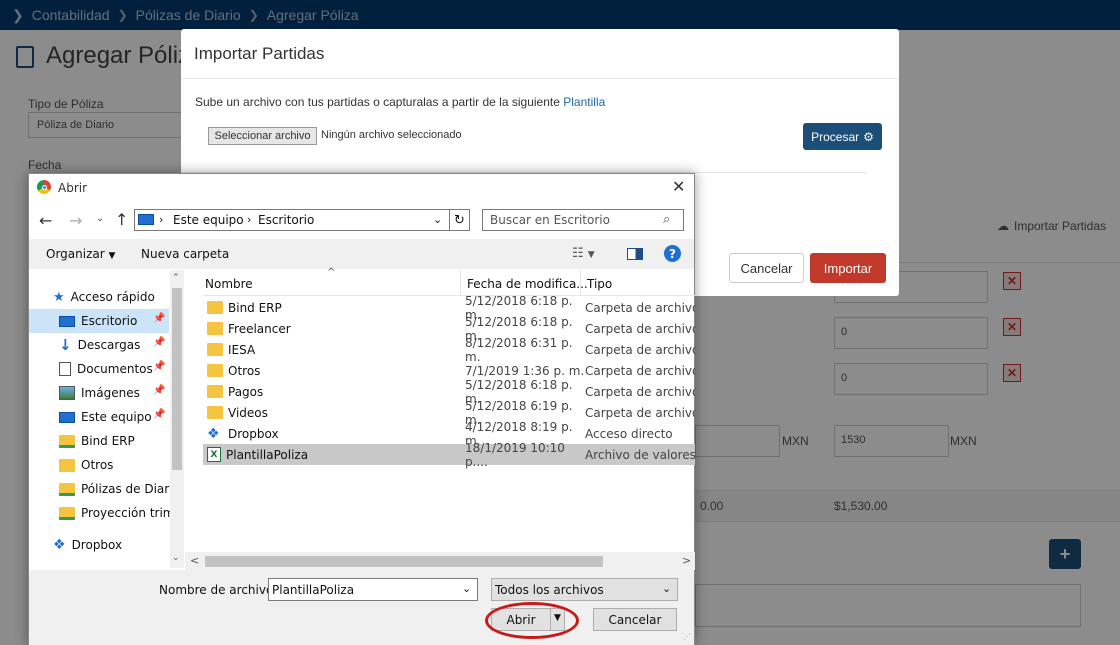  Describe the element at coordinates (313, 590) in the screenshot. I see `filename-value: PlantillaPoliza` at that location.